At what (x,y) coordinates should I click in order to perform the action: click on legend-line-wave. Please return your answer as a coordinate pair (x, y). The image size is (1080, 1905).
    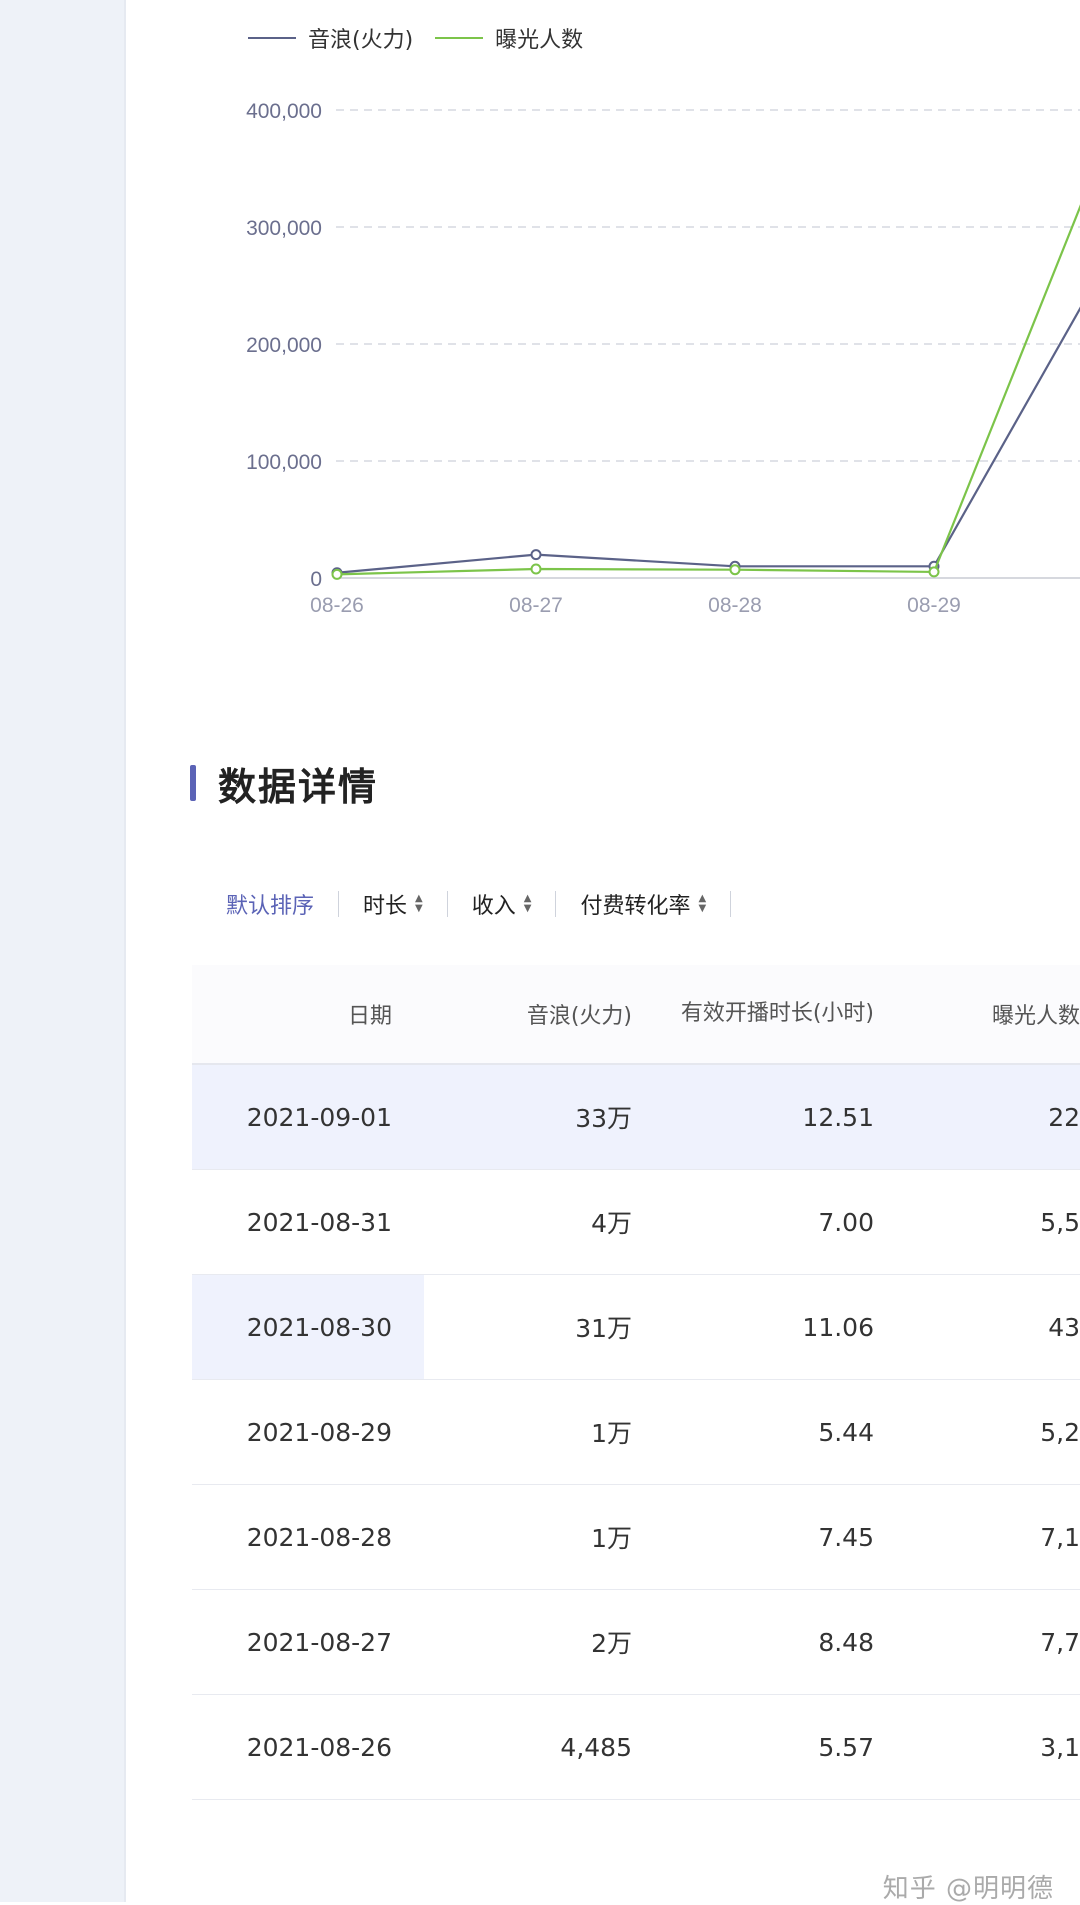
    Looking at the image, I should click on (272, 38).